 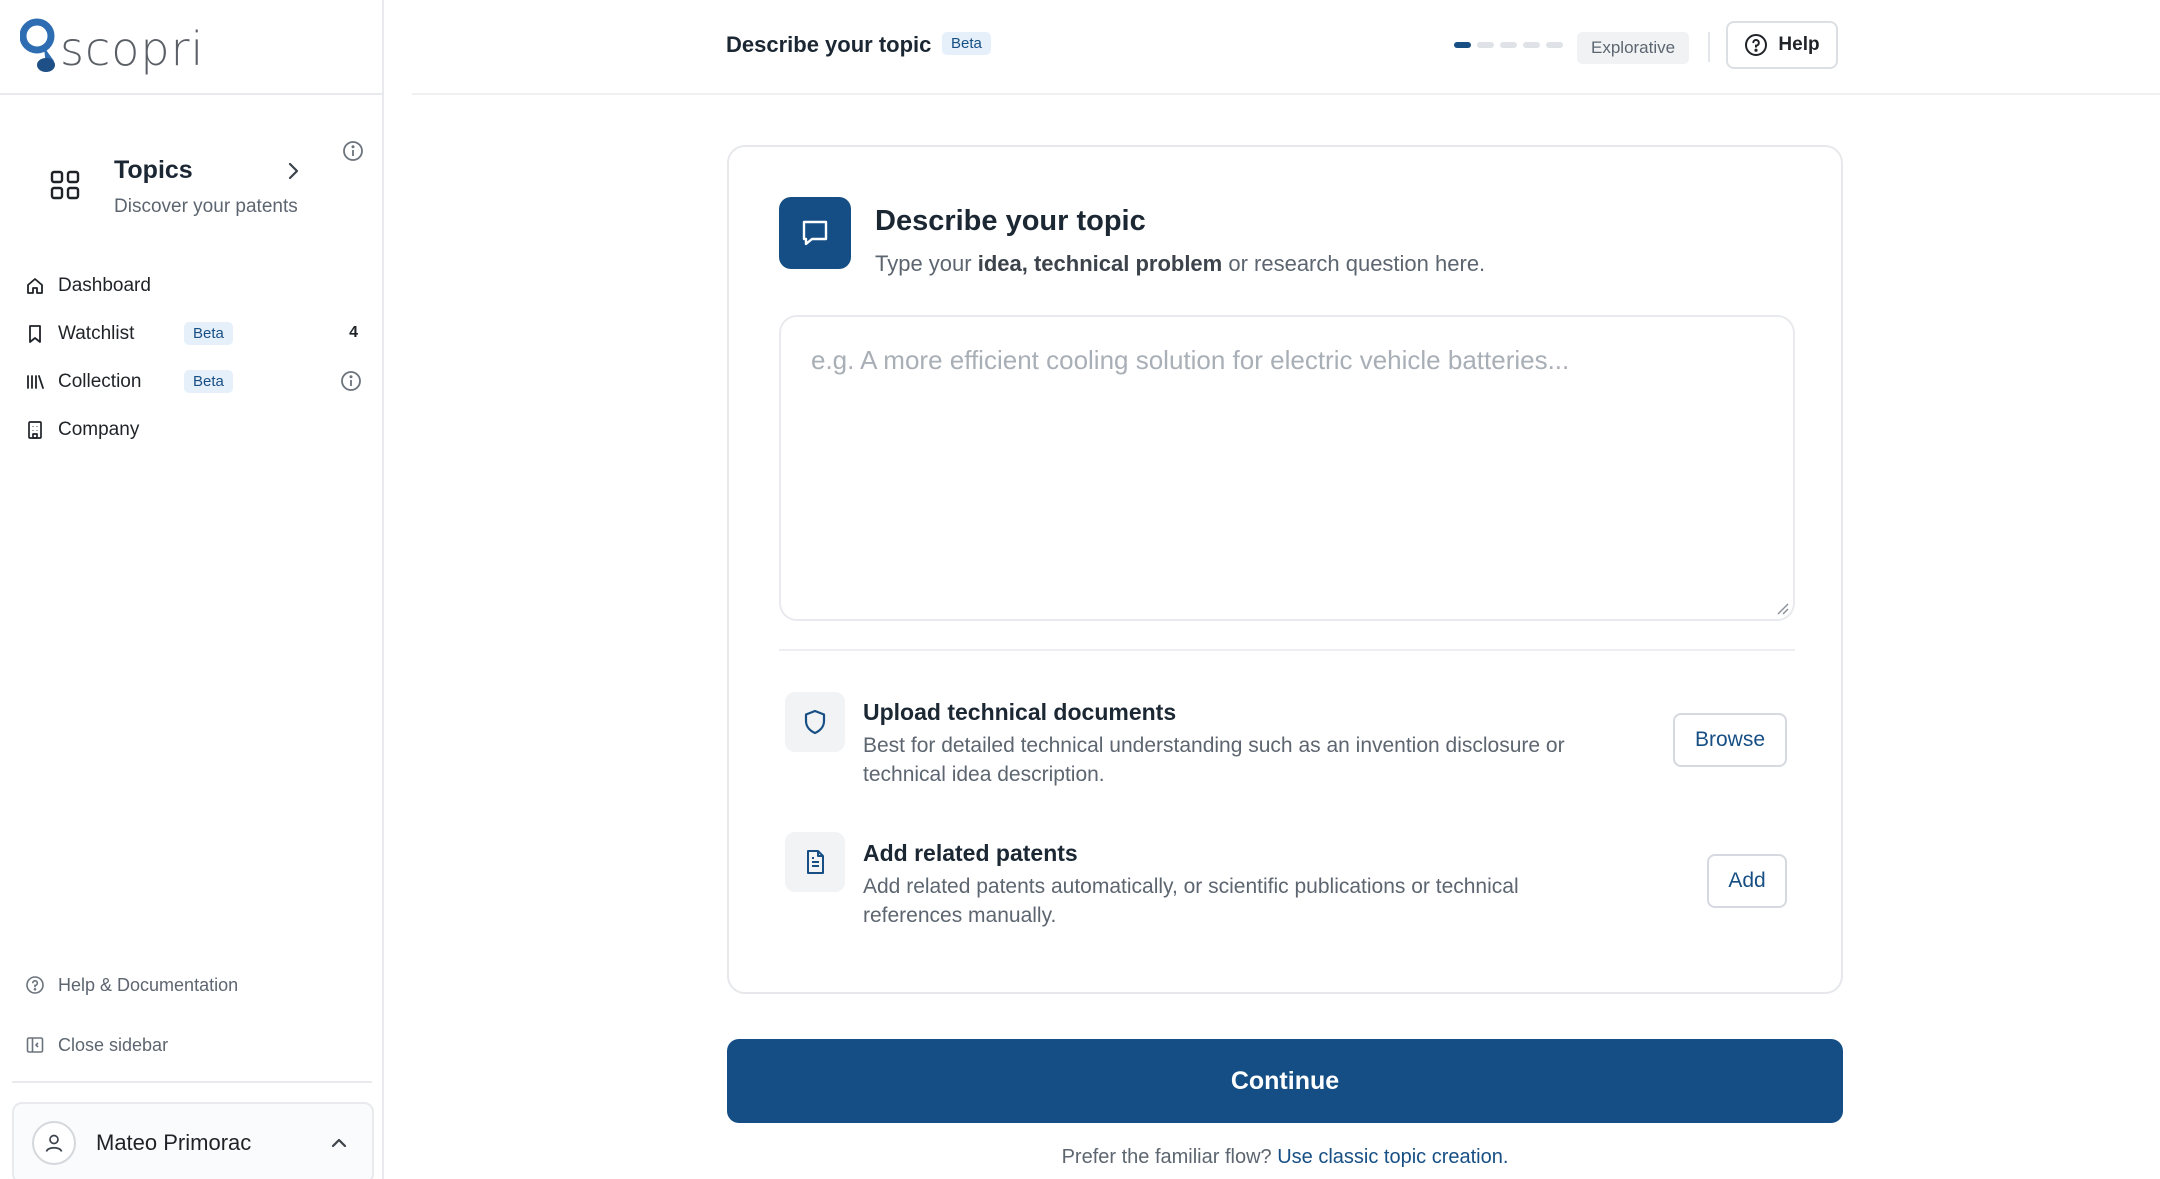 I want to click on sidebar-item-label: Collection, so click(x=100, y=381).